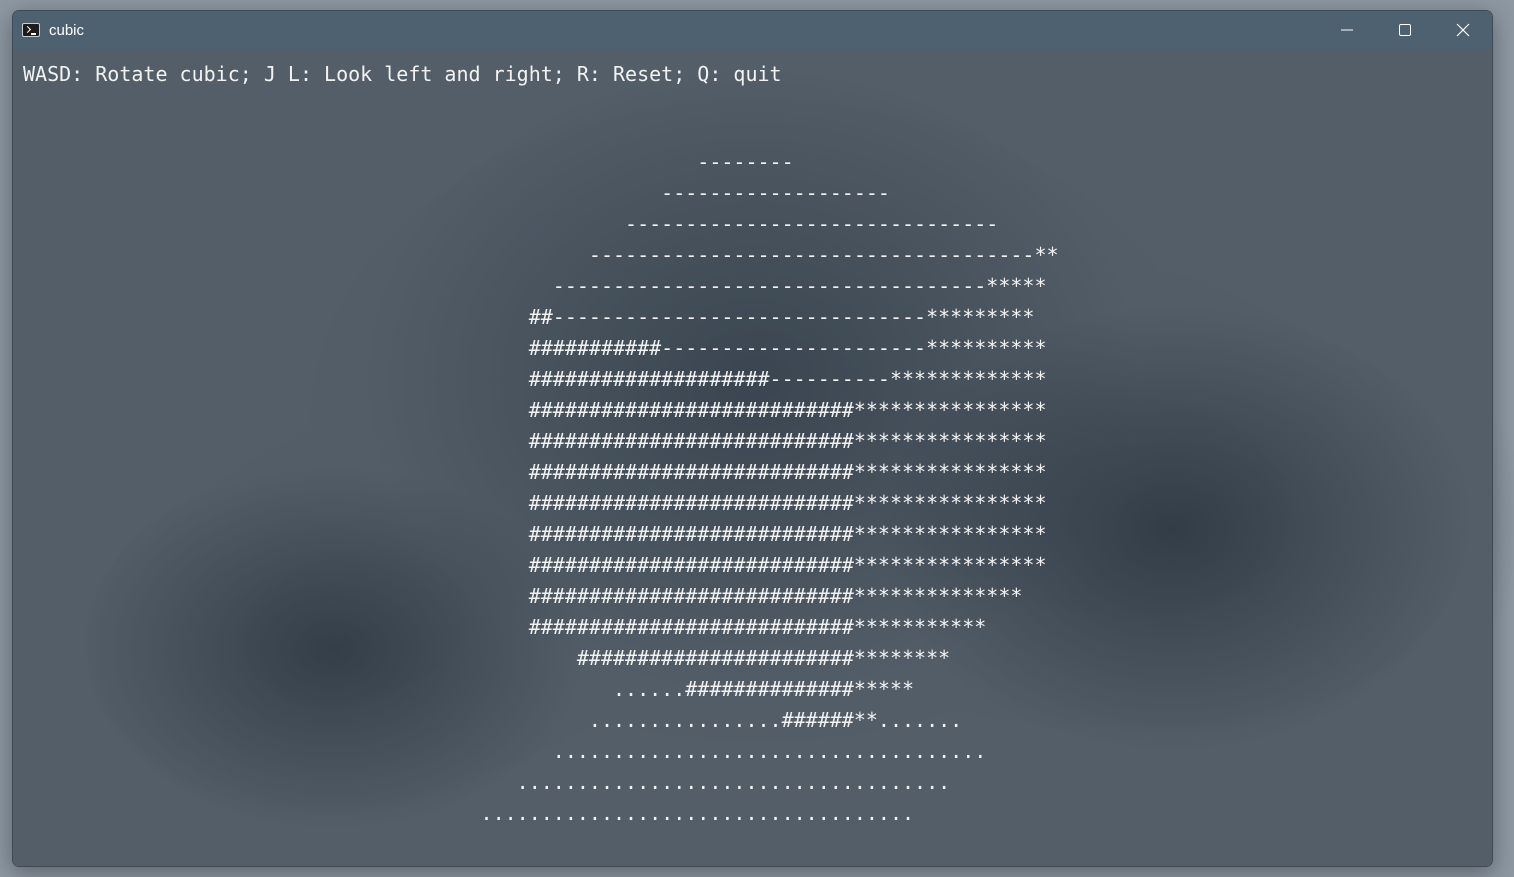 The height and width of the screenshot is (877, 1514). I want to click on window-controls, so click(1405, 30).